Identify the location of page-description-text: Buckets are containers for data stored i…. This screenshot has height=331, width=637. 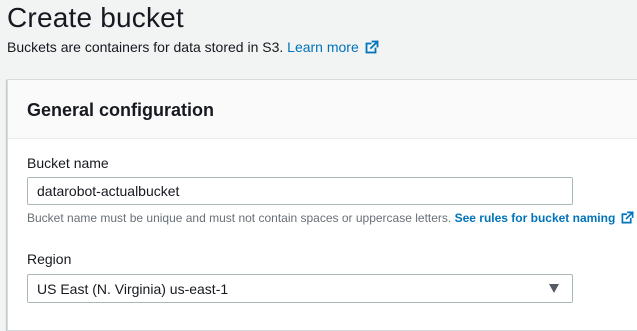
(145, 47).